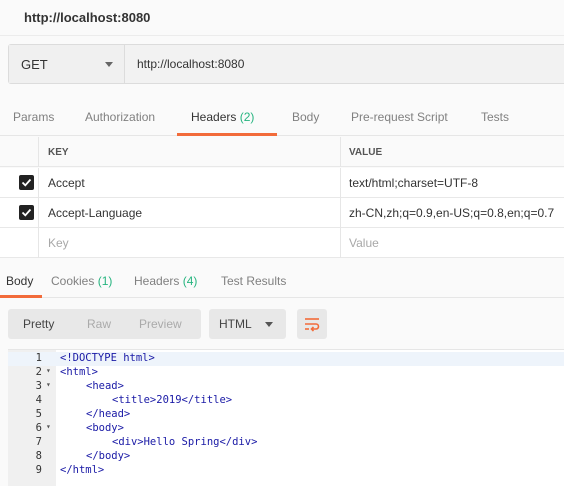 The image size is (564, 486). Describe the element at coordinates (38, 372) in the screenshot. I see `line-number: 2` at that location.